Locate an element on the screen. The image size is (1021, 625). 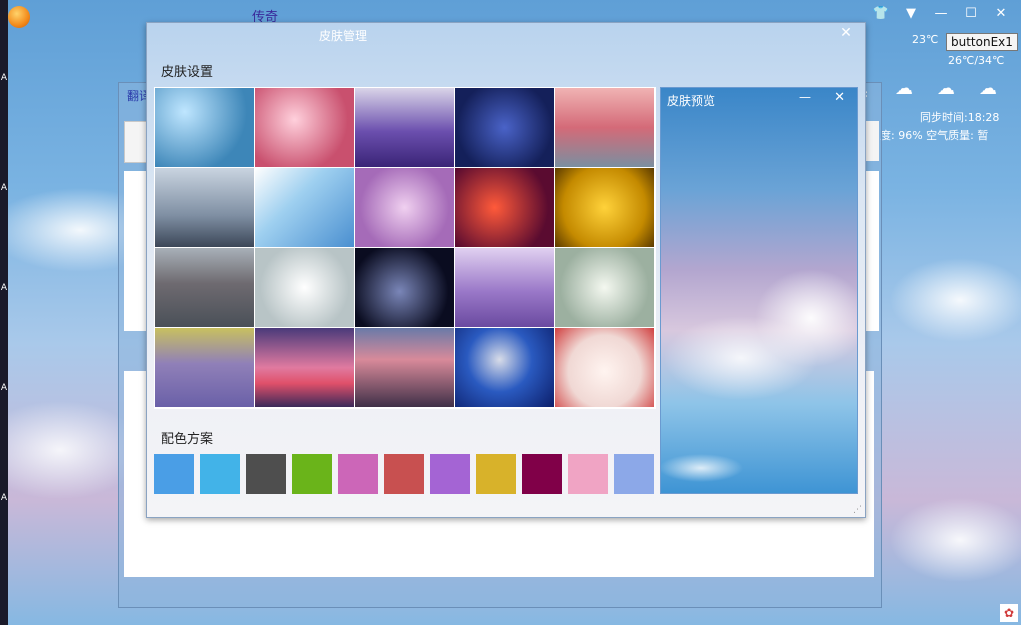
skin-tile-rainbow-sky is located at coordinates (304, 207).